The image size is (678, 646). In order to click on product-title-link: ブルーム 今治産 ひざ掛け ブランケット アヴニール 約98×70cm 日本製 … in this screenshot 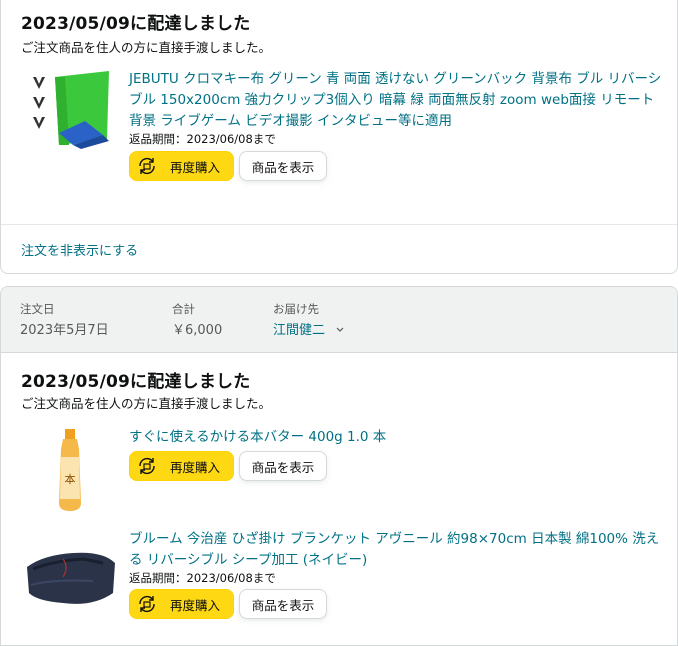, I will do `click(396, 550)`.